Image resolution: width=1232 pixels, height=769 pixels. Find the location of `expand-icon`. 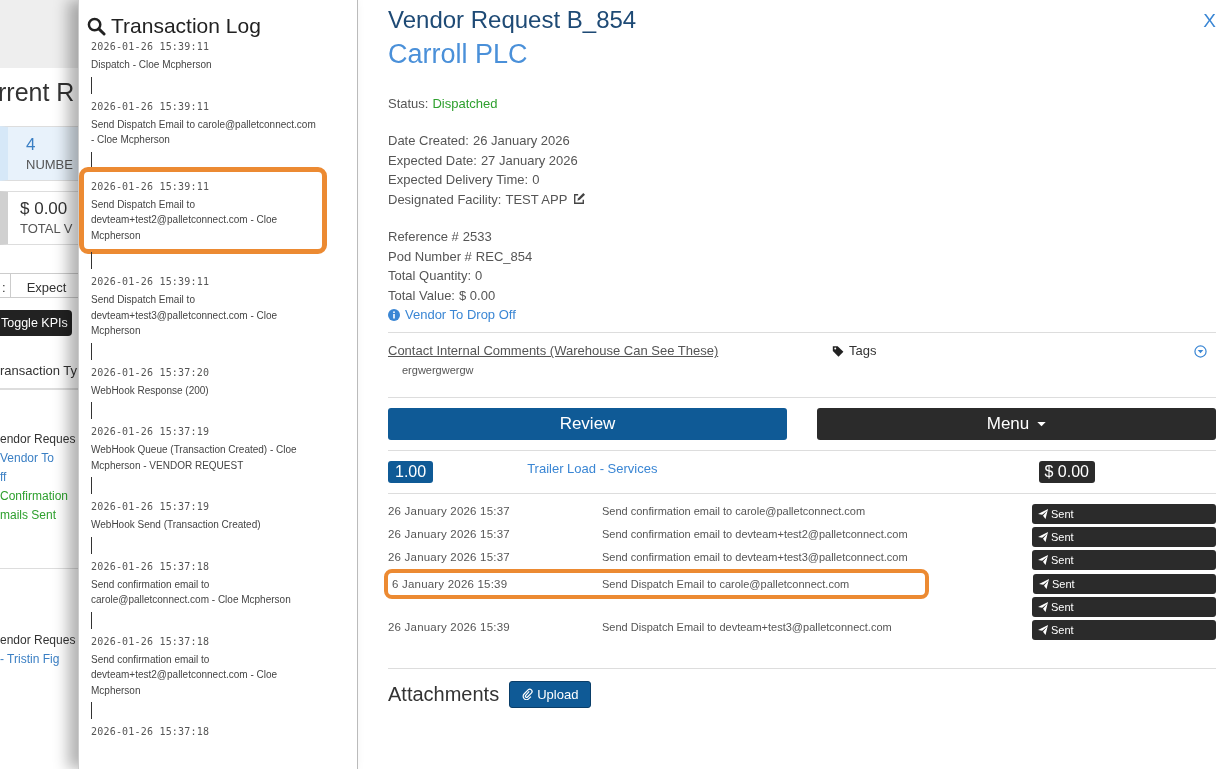

expand-icon is located at coordinates (1200, 351).